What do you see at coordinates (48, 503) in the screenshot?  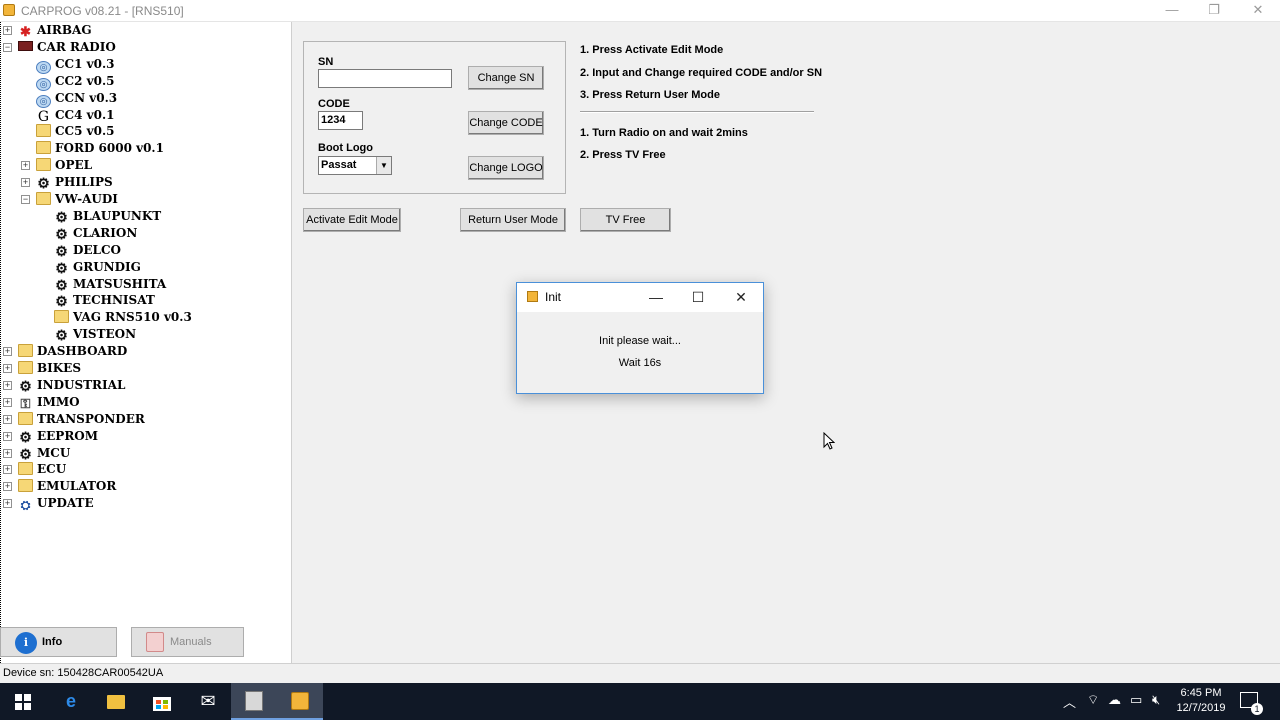 I see `tree-node-update: + ⛭ UPDATE` at bounding box center [48, 503].